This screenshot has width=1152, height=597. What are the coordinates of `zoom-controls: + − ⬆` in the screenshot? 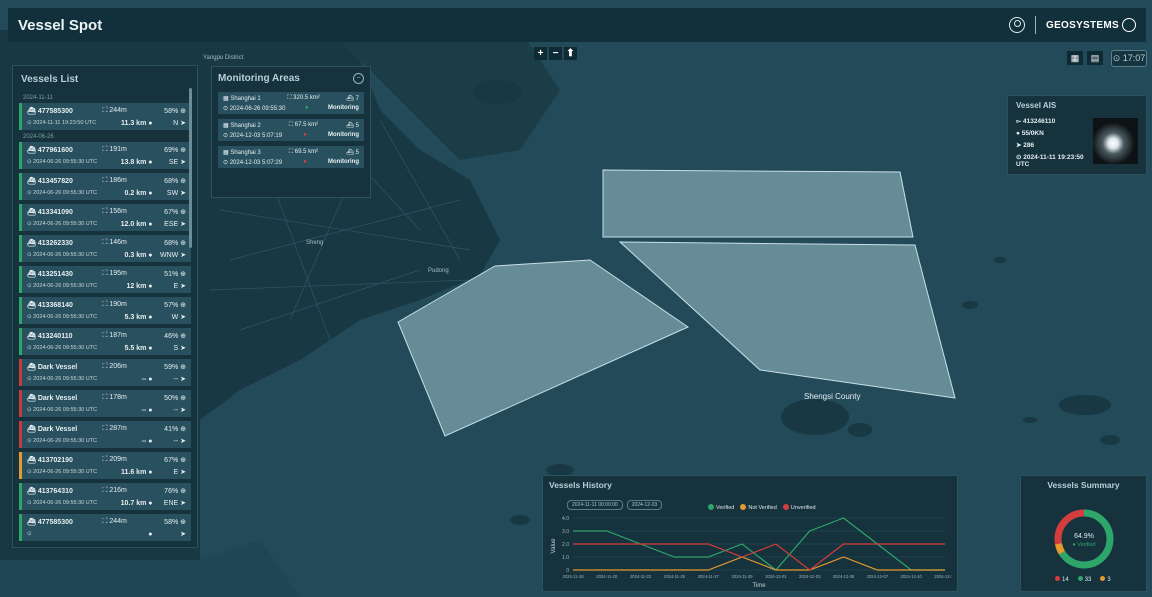 It's located at (555, 53).